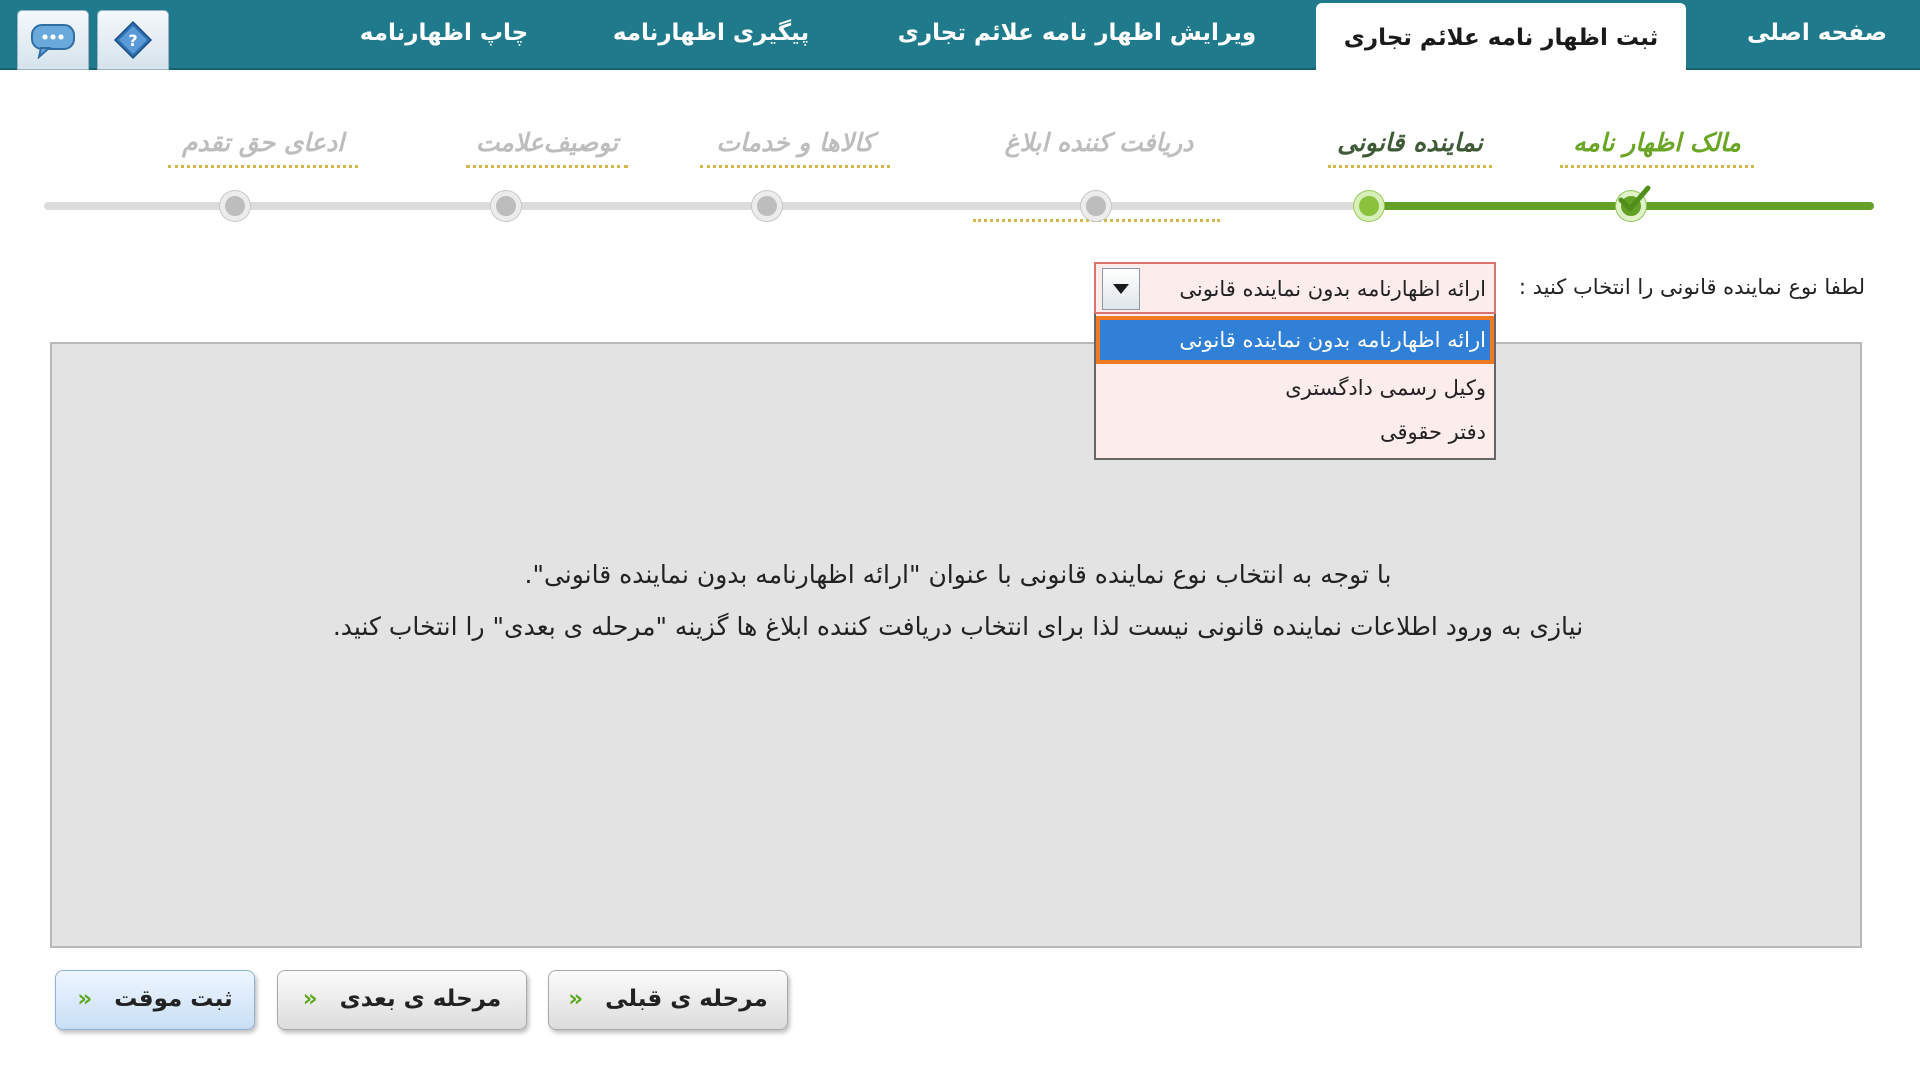  I want to click on select-value: ارائه اظهارنامه بدون نماینده قانونی, so click(1332, 289).